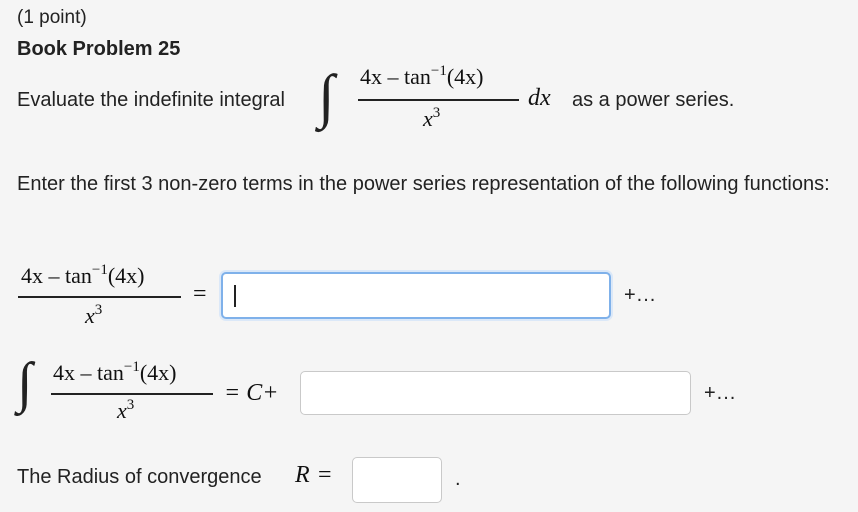 The width and height of the screenshot is (858, 512). What do you see at coordinates (458, 479) in the screenshot?
I see `radius-period: .` at bounding box center [458, 479].